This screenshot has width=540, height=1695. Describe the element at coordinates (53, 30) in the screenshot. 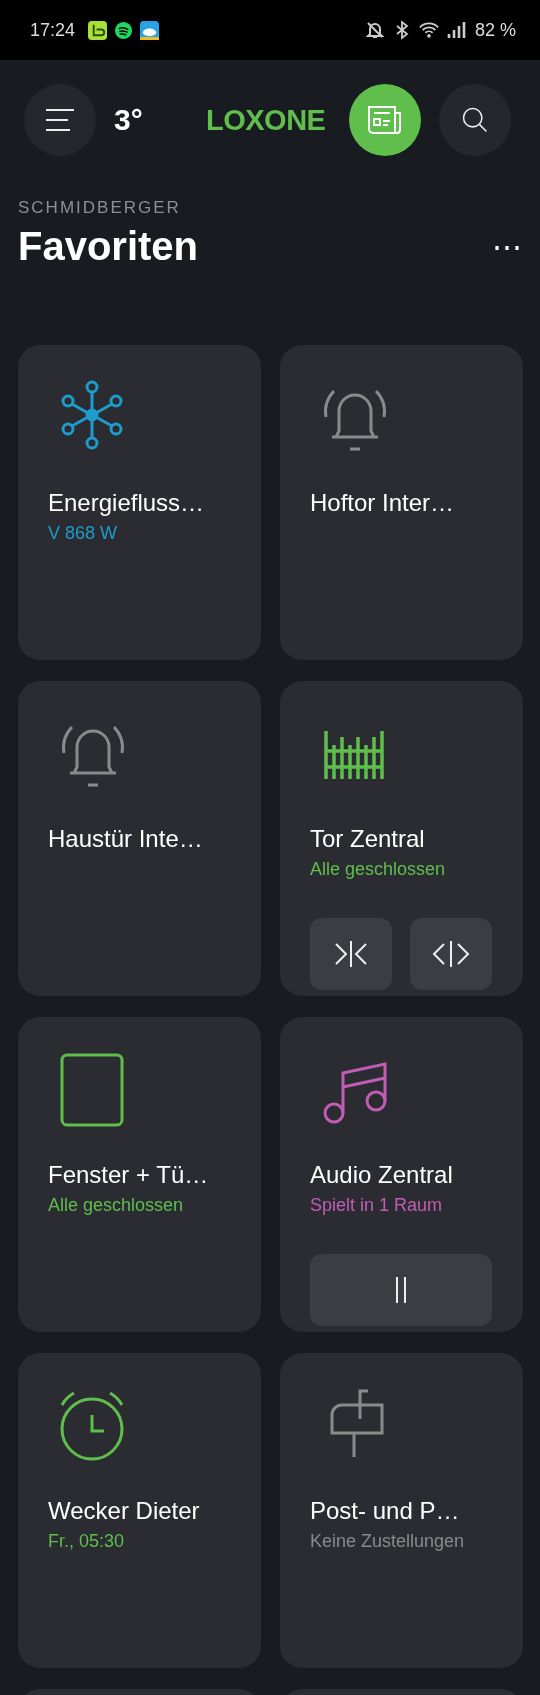

I see `status-time: 17:24` at that location.